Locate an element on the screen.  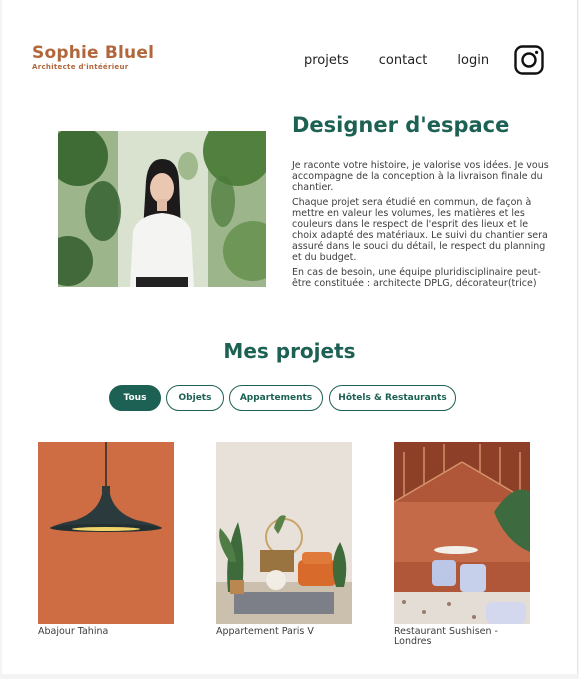
project-caption: Abajour Tahina is located at coordinates (73, 631).